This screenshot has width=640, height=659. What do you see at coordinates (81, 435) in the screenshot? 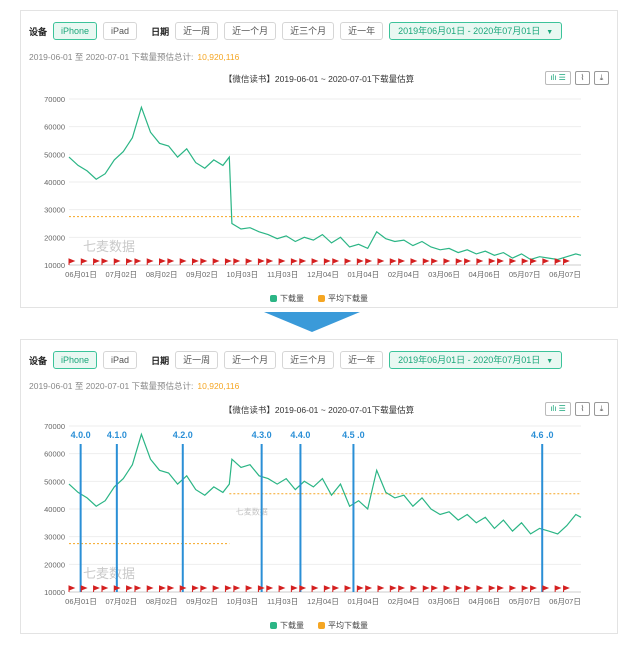
I see `version-label: 4.0.0` at bounding box center [81, 435].